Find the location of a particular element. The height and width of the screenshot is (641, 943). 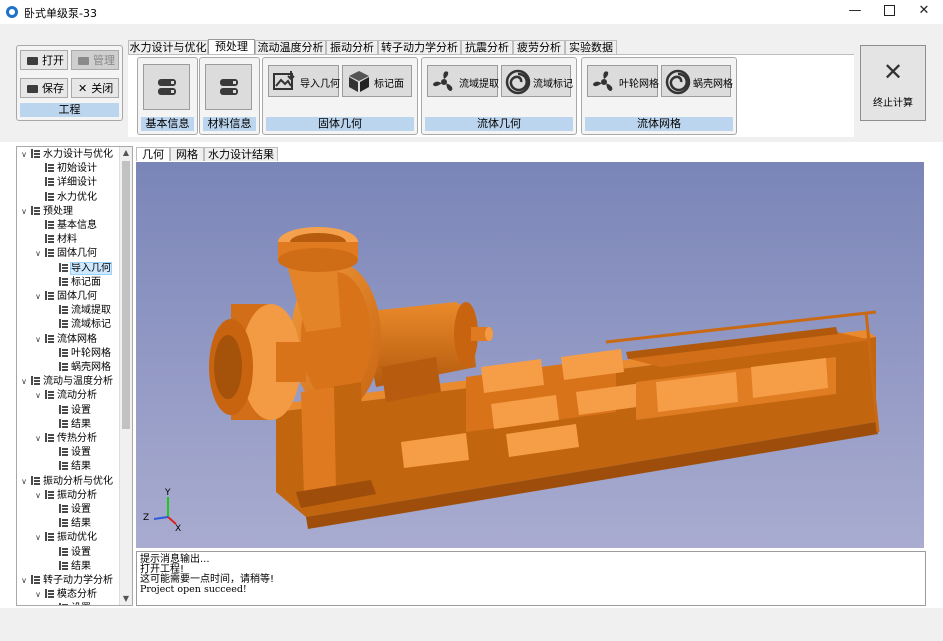

material-info-button is located at coordinates (228, 87).